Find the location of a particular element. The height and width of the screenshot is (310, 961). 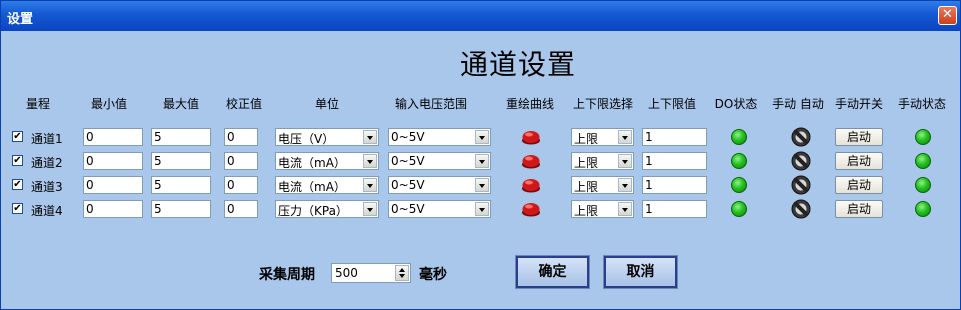

col-header-limit-select: 上下限选择 is located at coordinates (603, 104).